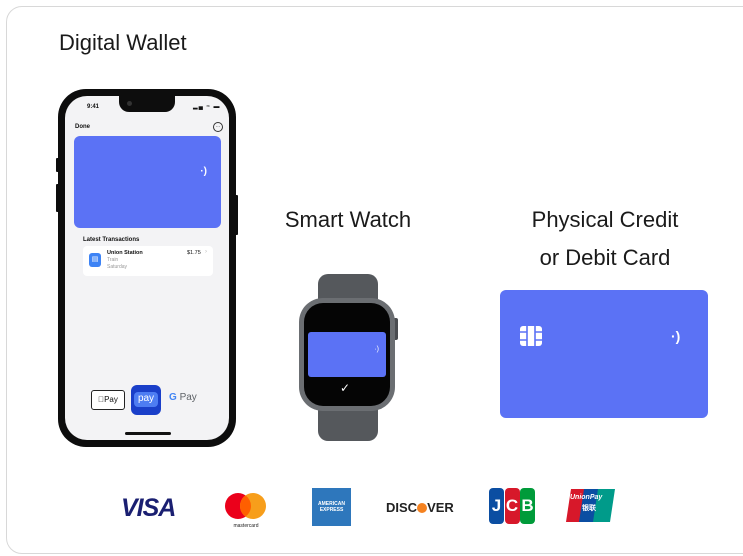  I want to click on transaction-row: ▤ Union Station Train Saturday $1.75 ›, so click(148, 261).